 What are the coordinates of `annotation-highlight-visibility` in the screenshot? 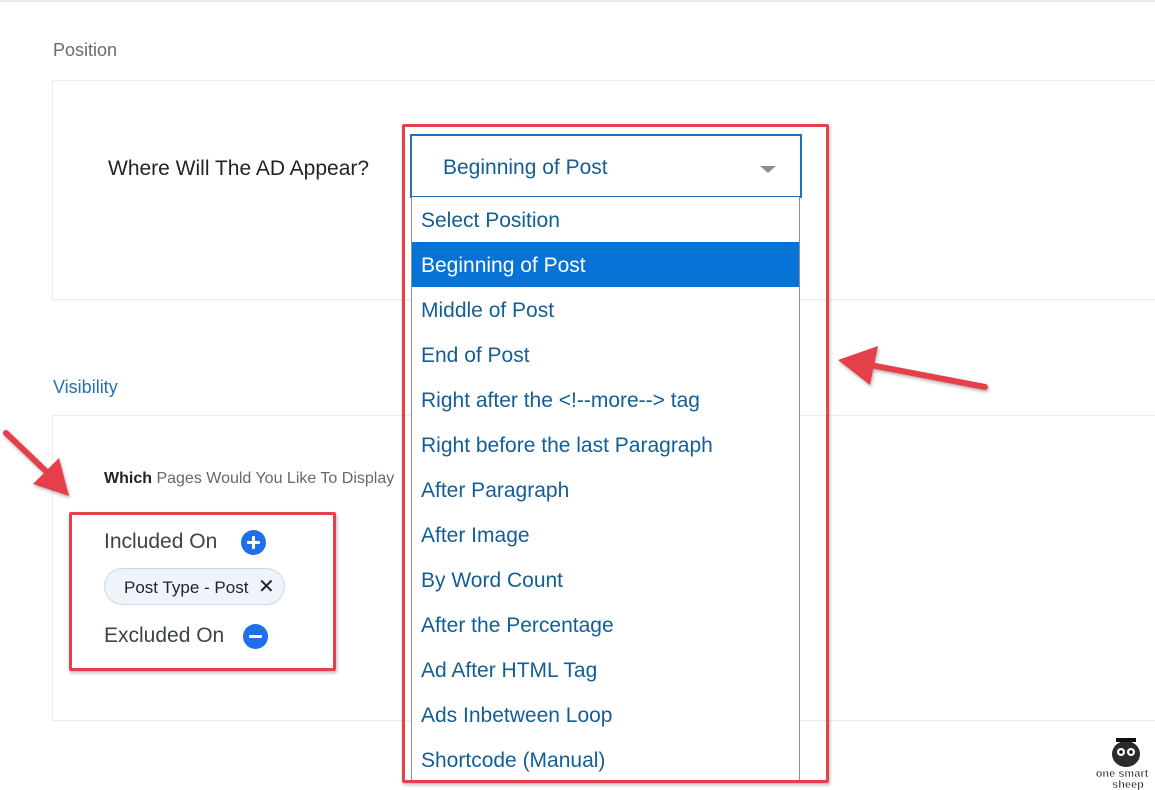 It's located at (202, 591).